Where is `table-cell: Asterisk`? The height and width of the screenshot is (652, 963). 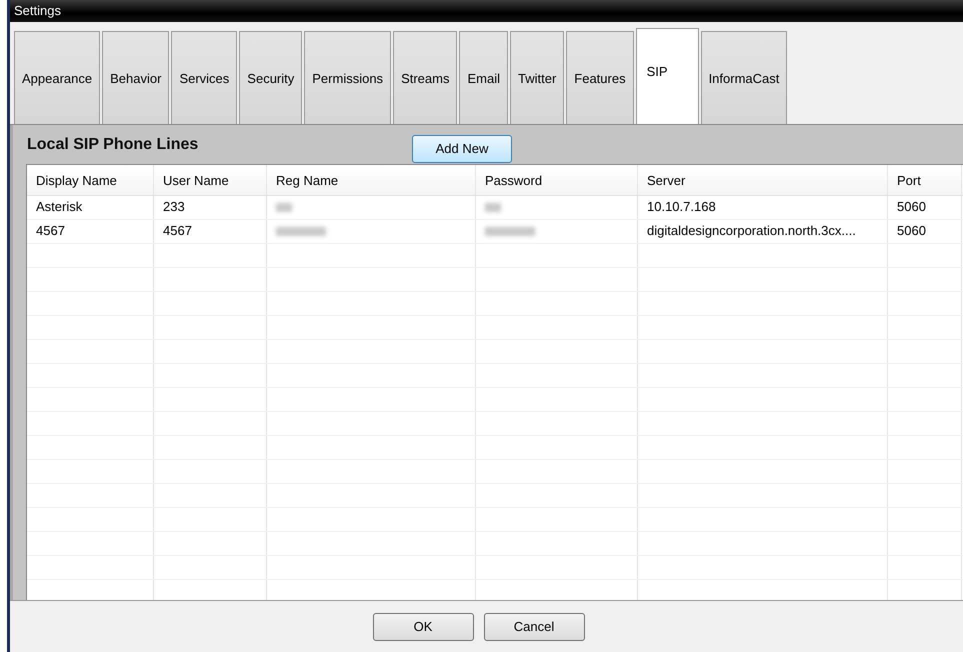 table-cell: Asterisk is located at coordinates (59, 206).